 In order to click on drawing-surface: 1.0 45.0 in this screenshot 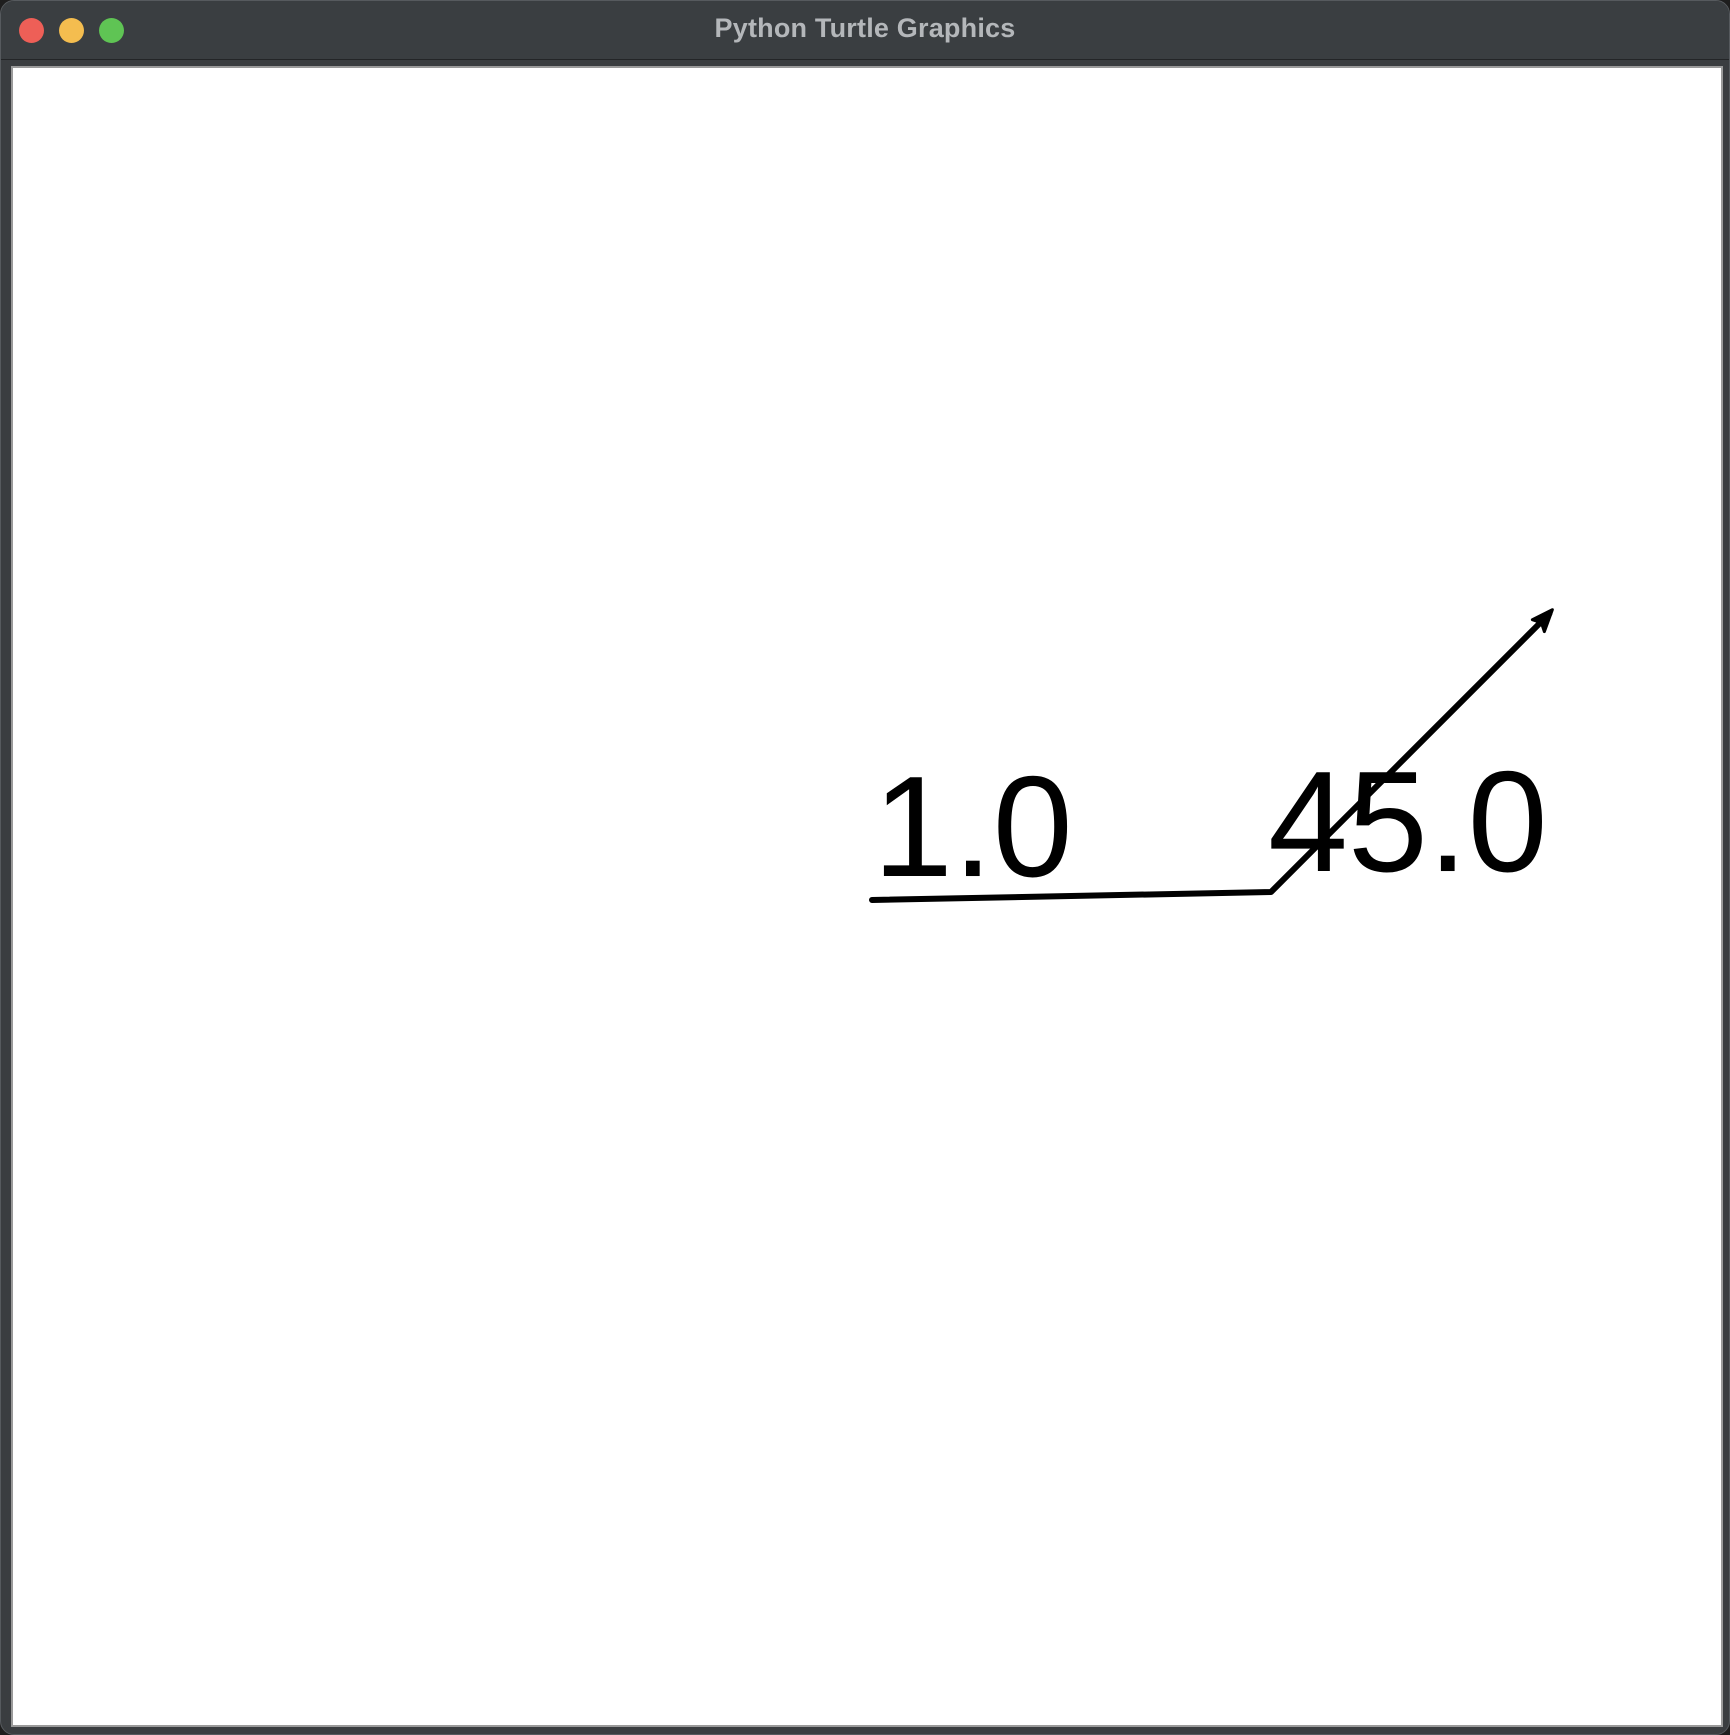, I will do `click(1211, 757)`.